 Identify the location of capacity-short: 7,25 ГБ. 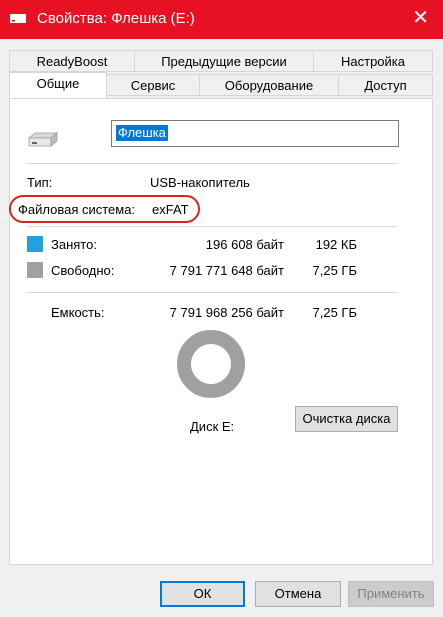
(334, 312).